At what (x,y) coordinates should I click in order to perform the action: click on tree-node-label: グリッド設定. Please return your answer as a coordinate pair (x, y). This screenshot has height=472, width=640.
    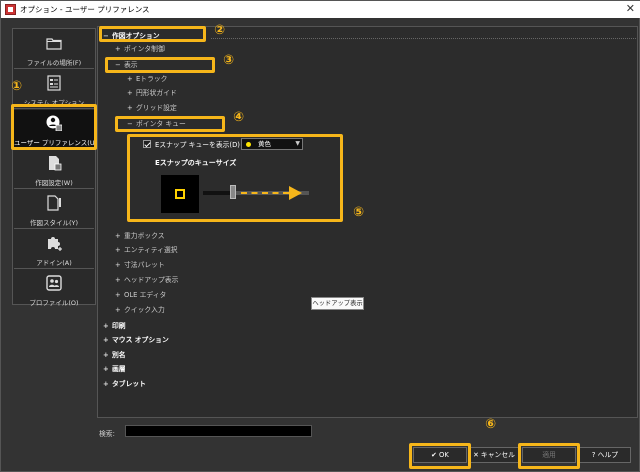
    Looking at the image, I should click on (156, 108).